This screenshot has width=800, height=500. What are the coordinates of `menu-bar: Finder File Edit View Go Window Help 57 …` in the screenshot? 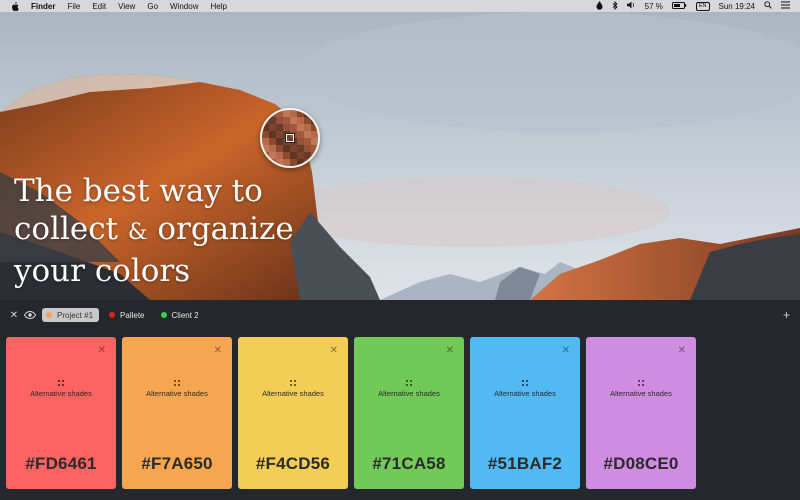 It's located at (400, 6).